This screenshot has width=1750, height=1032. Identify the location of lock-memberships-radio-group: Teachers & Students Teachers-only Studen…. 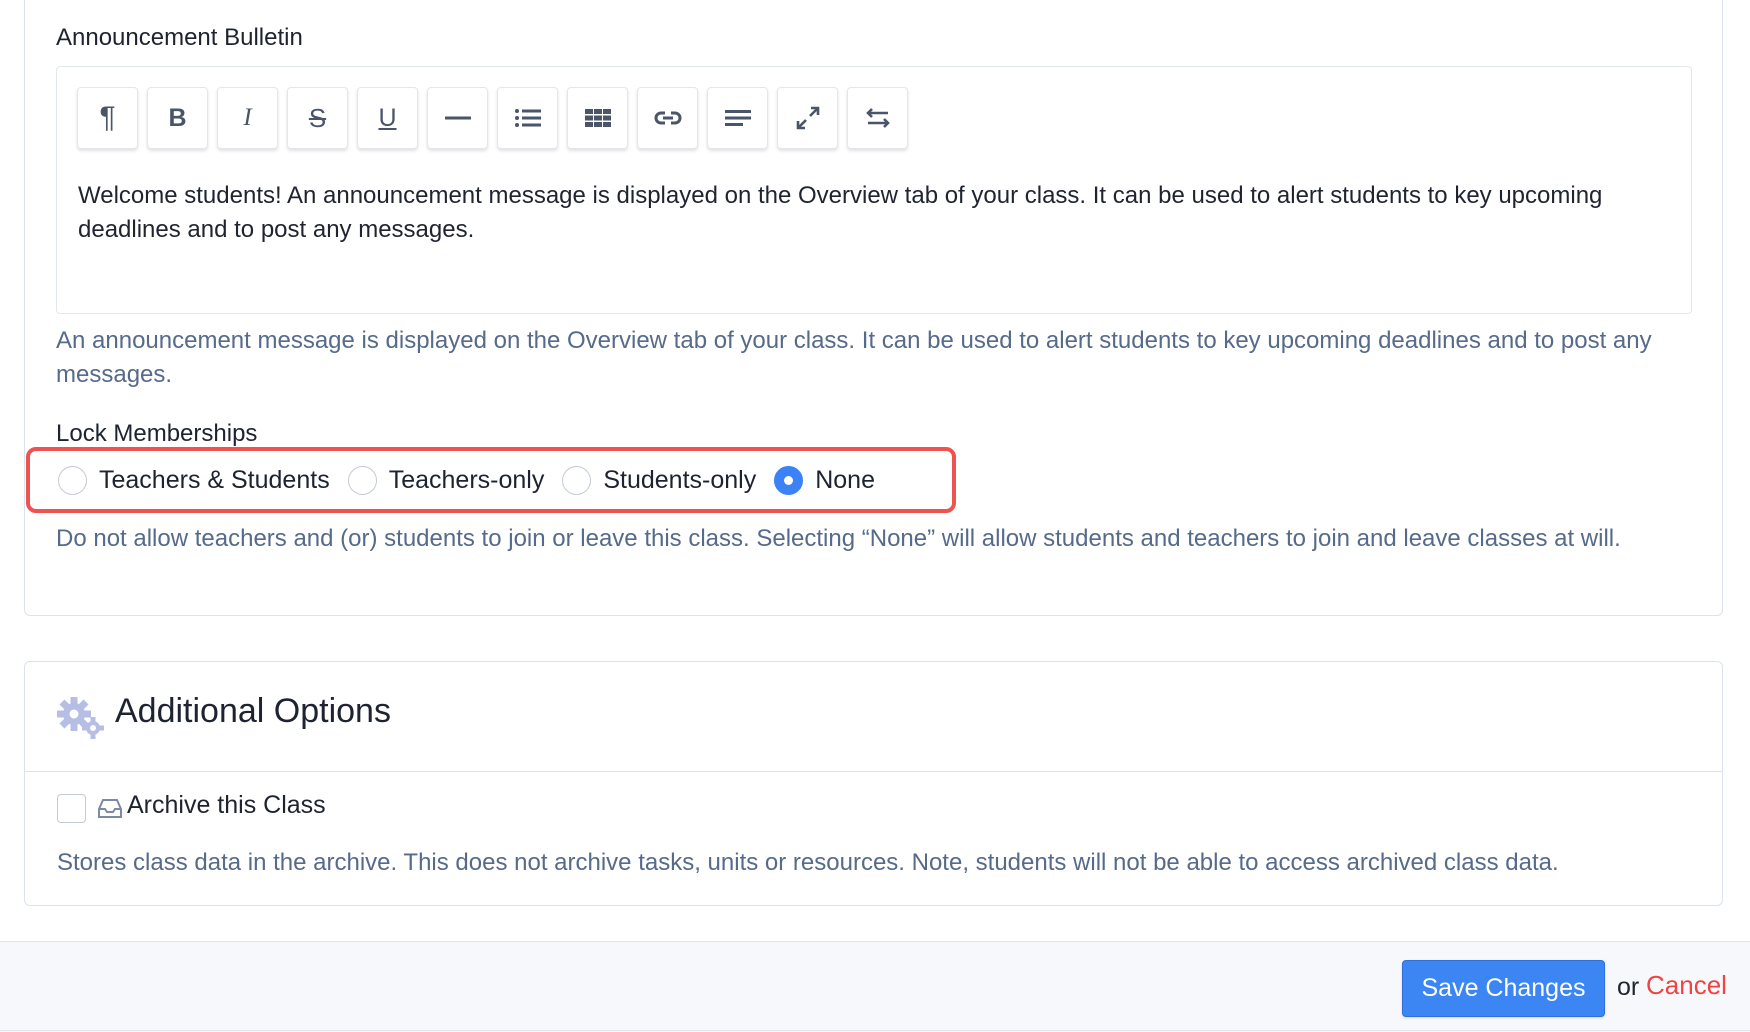
(491, 480).